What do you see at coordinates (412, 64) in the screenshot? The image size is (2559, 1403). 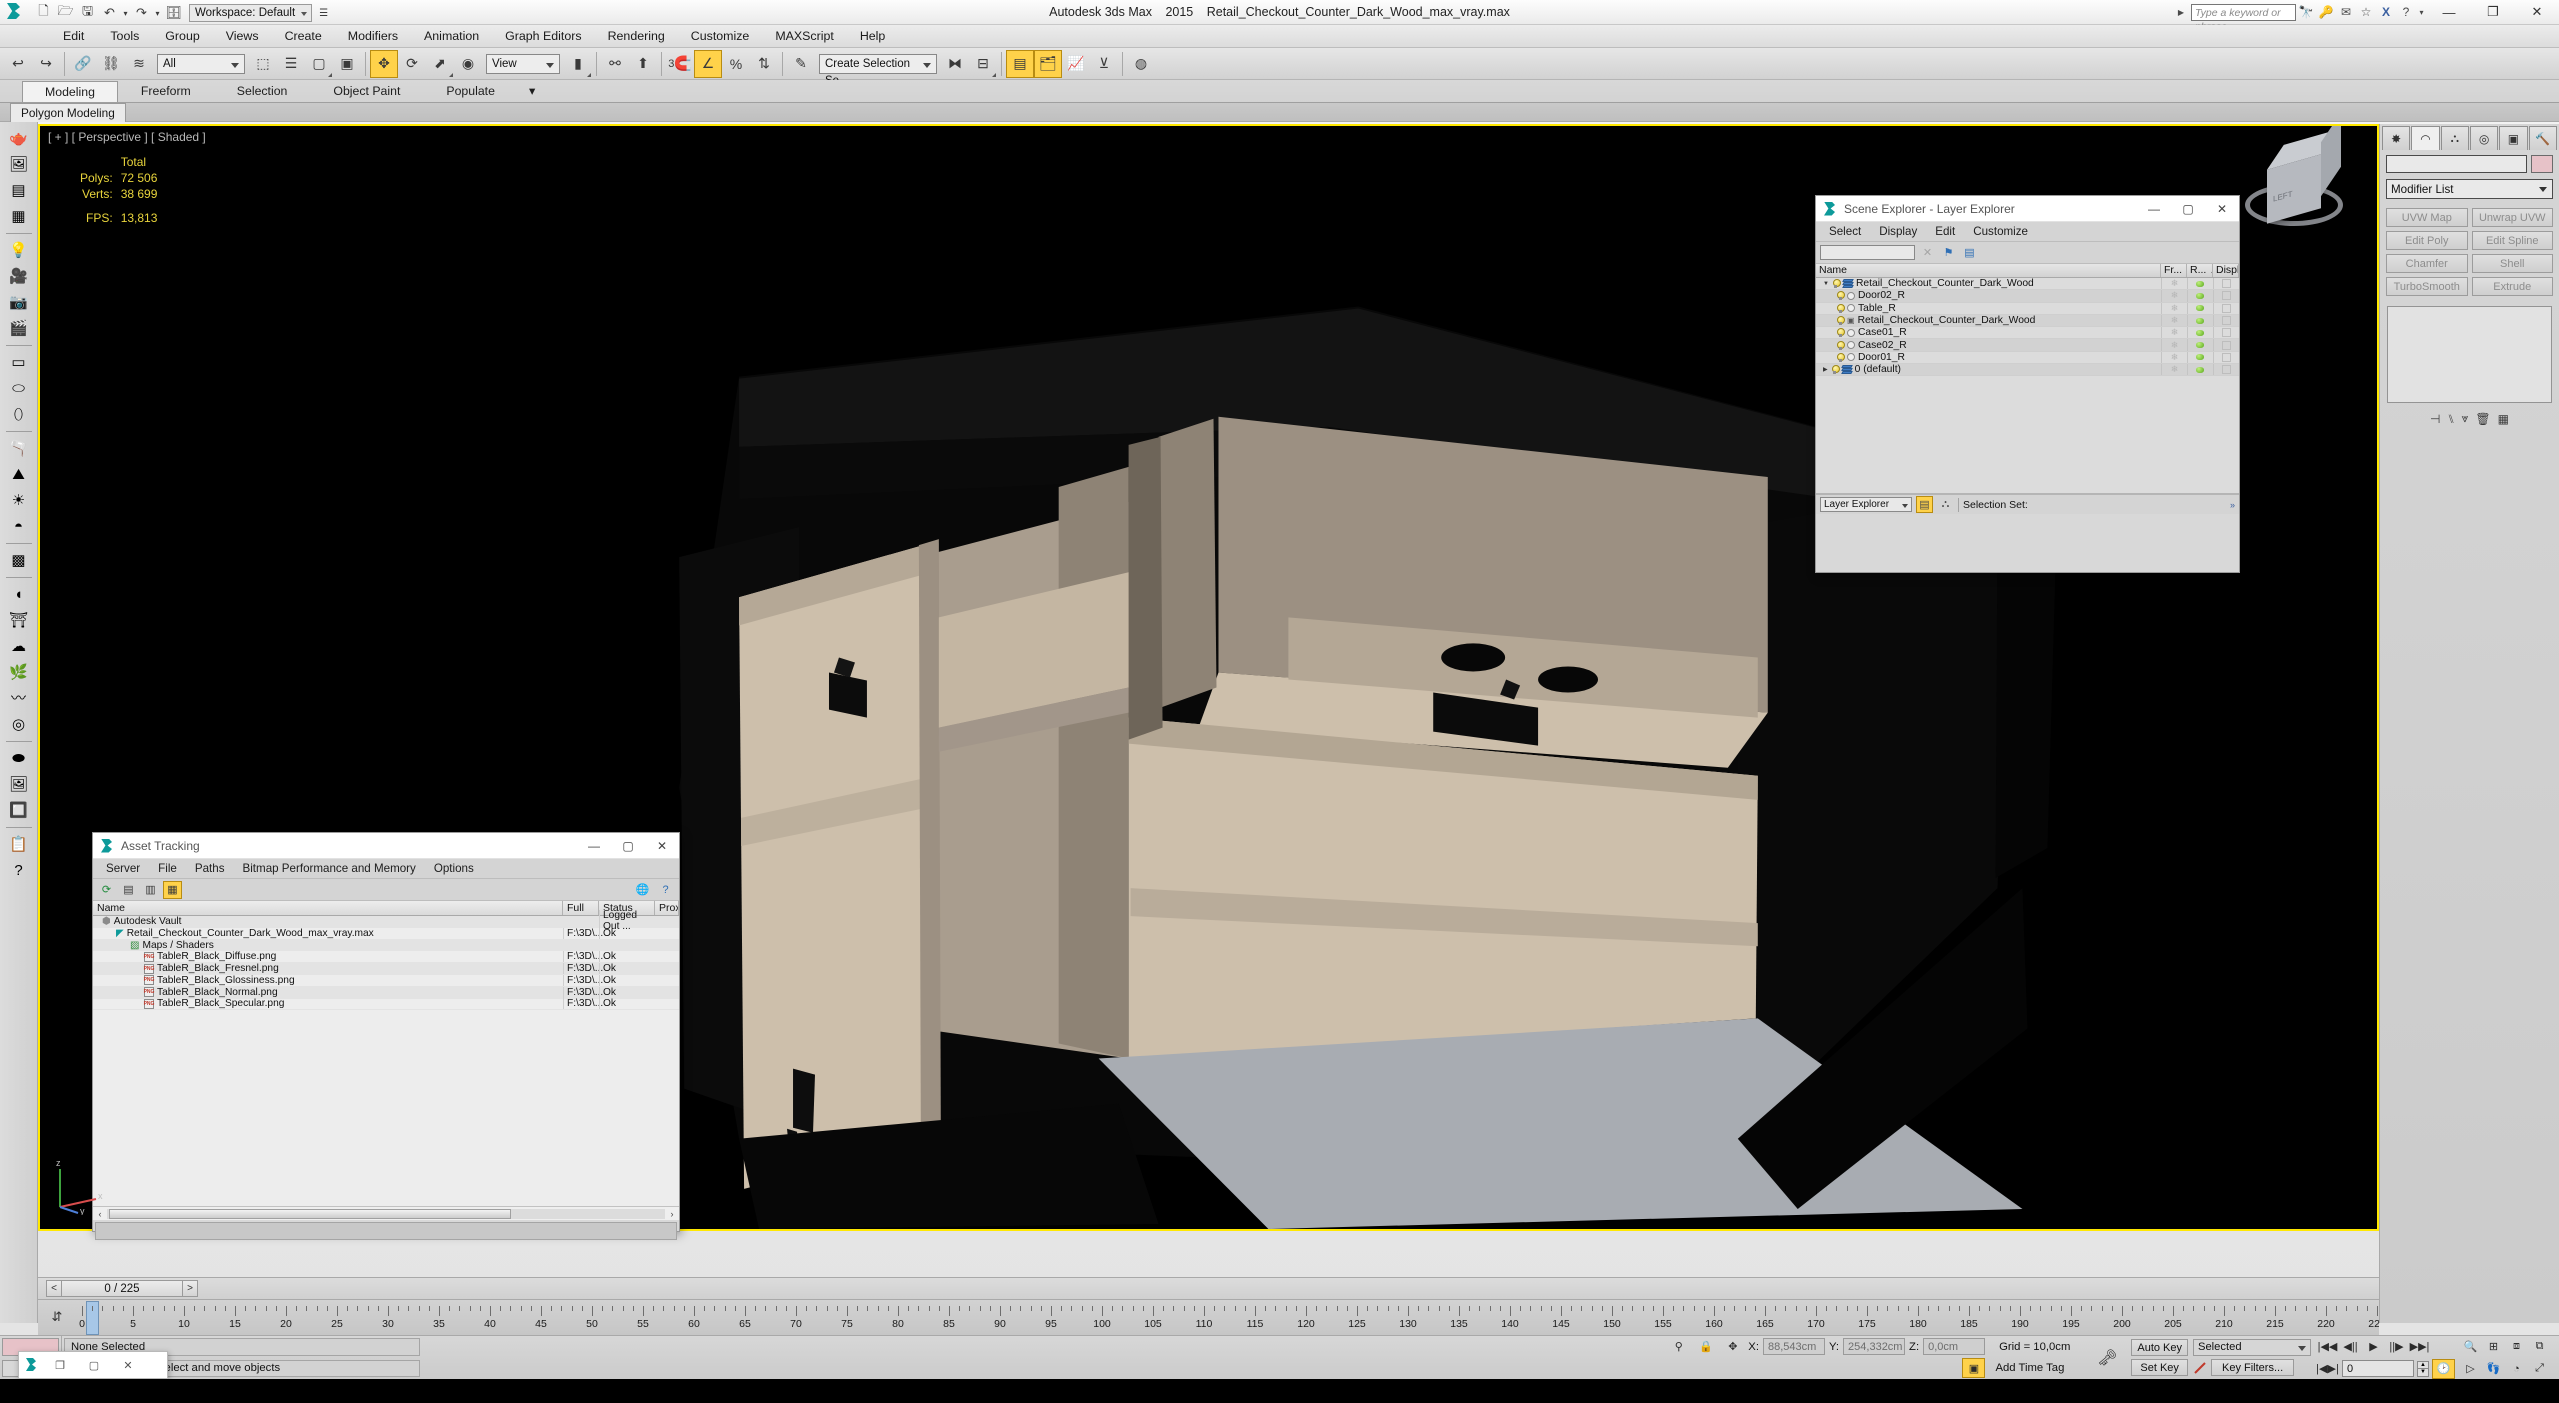 I see `select-and-rotate-button: ⟳` at bounding box center [412, 64].